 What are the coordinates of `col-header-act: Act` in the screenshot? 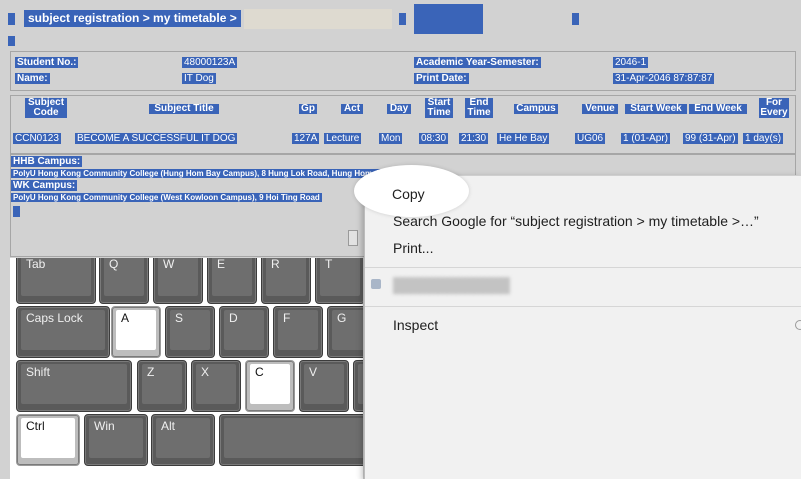 It's located at (352, 109).